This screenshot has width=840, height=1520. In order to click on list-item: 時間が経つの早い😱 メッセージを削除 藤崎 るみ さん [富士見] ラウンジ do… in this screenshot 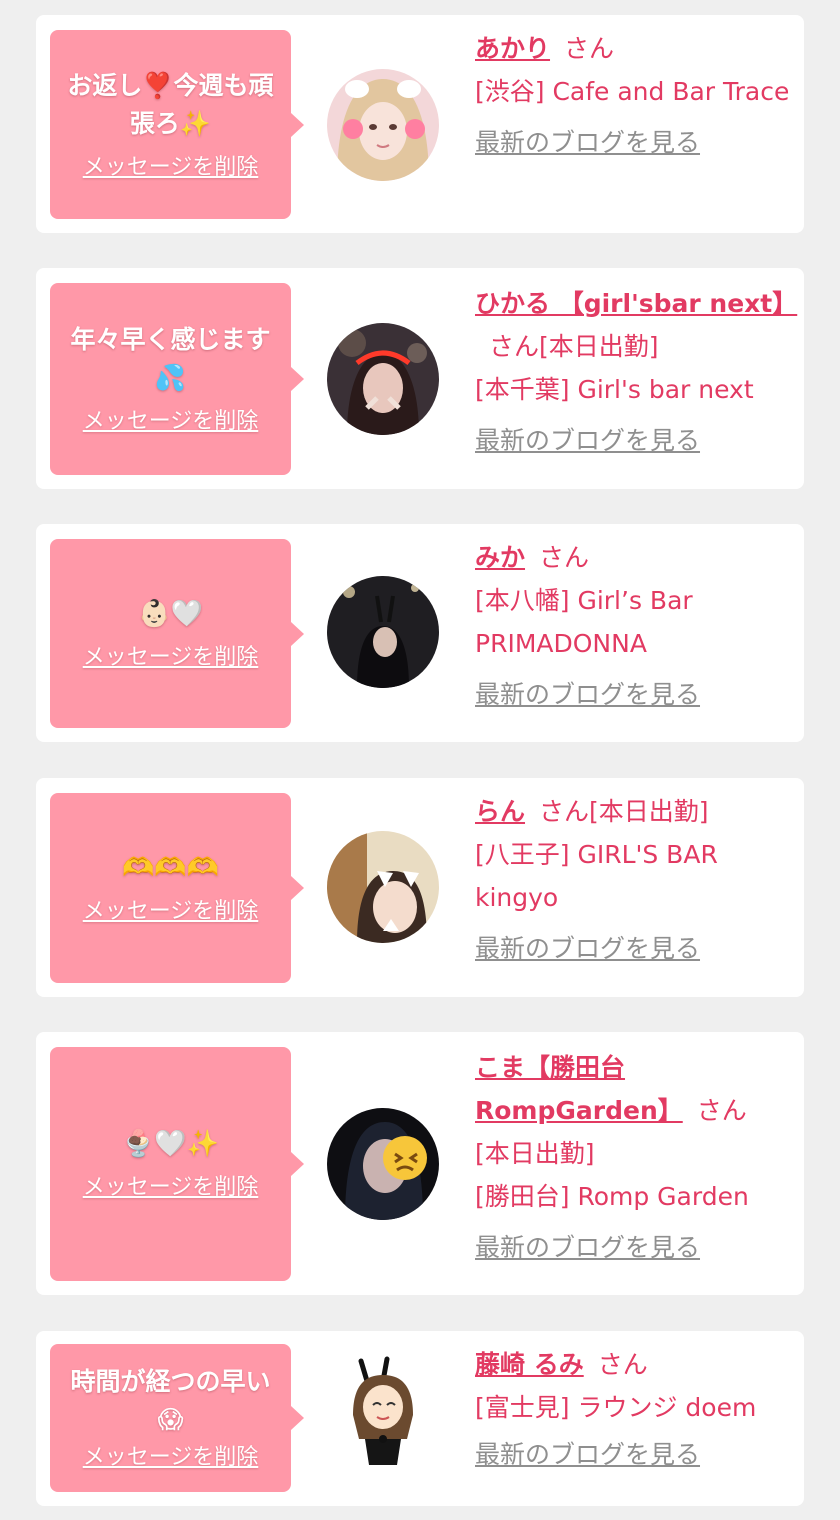, I will do `click(420, 1418)`.